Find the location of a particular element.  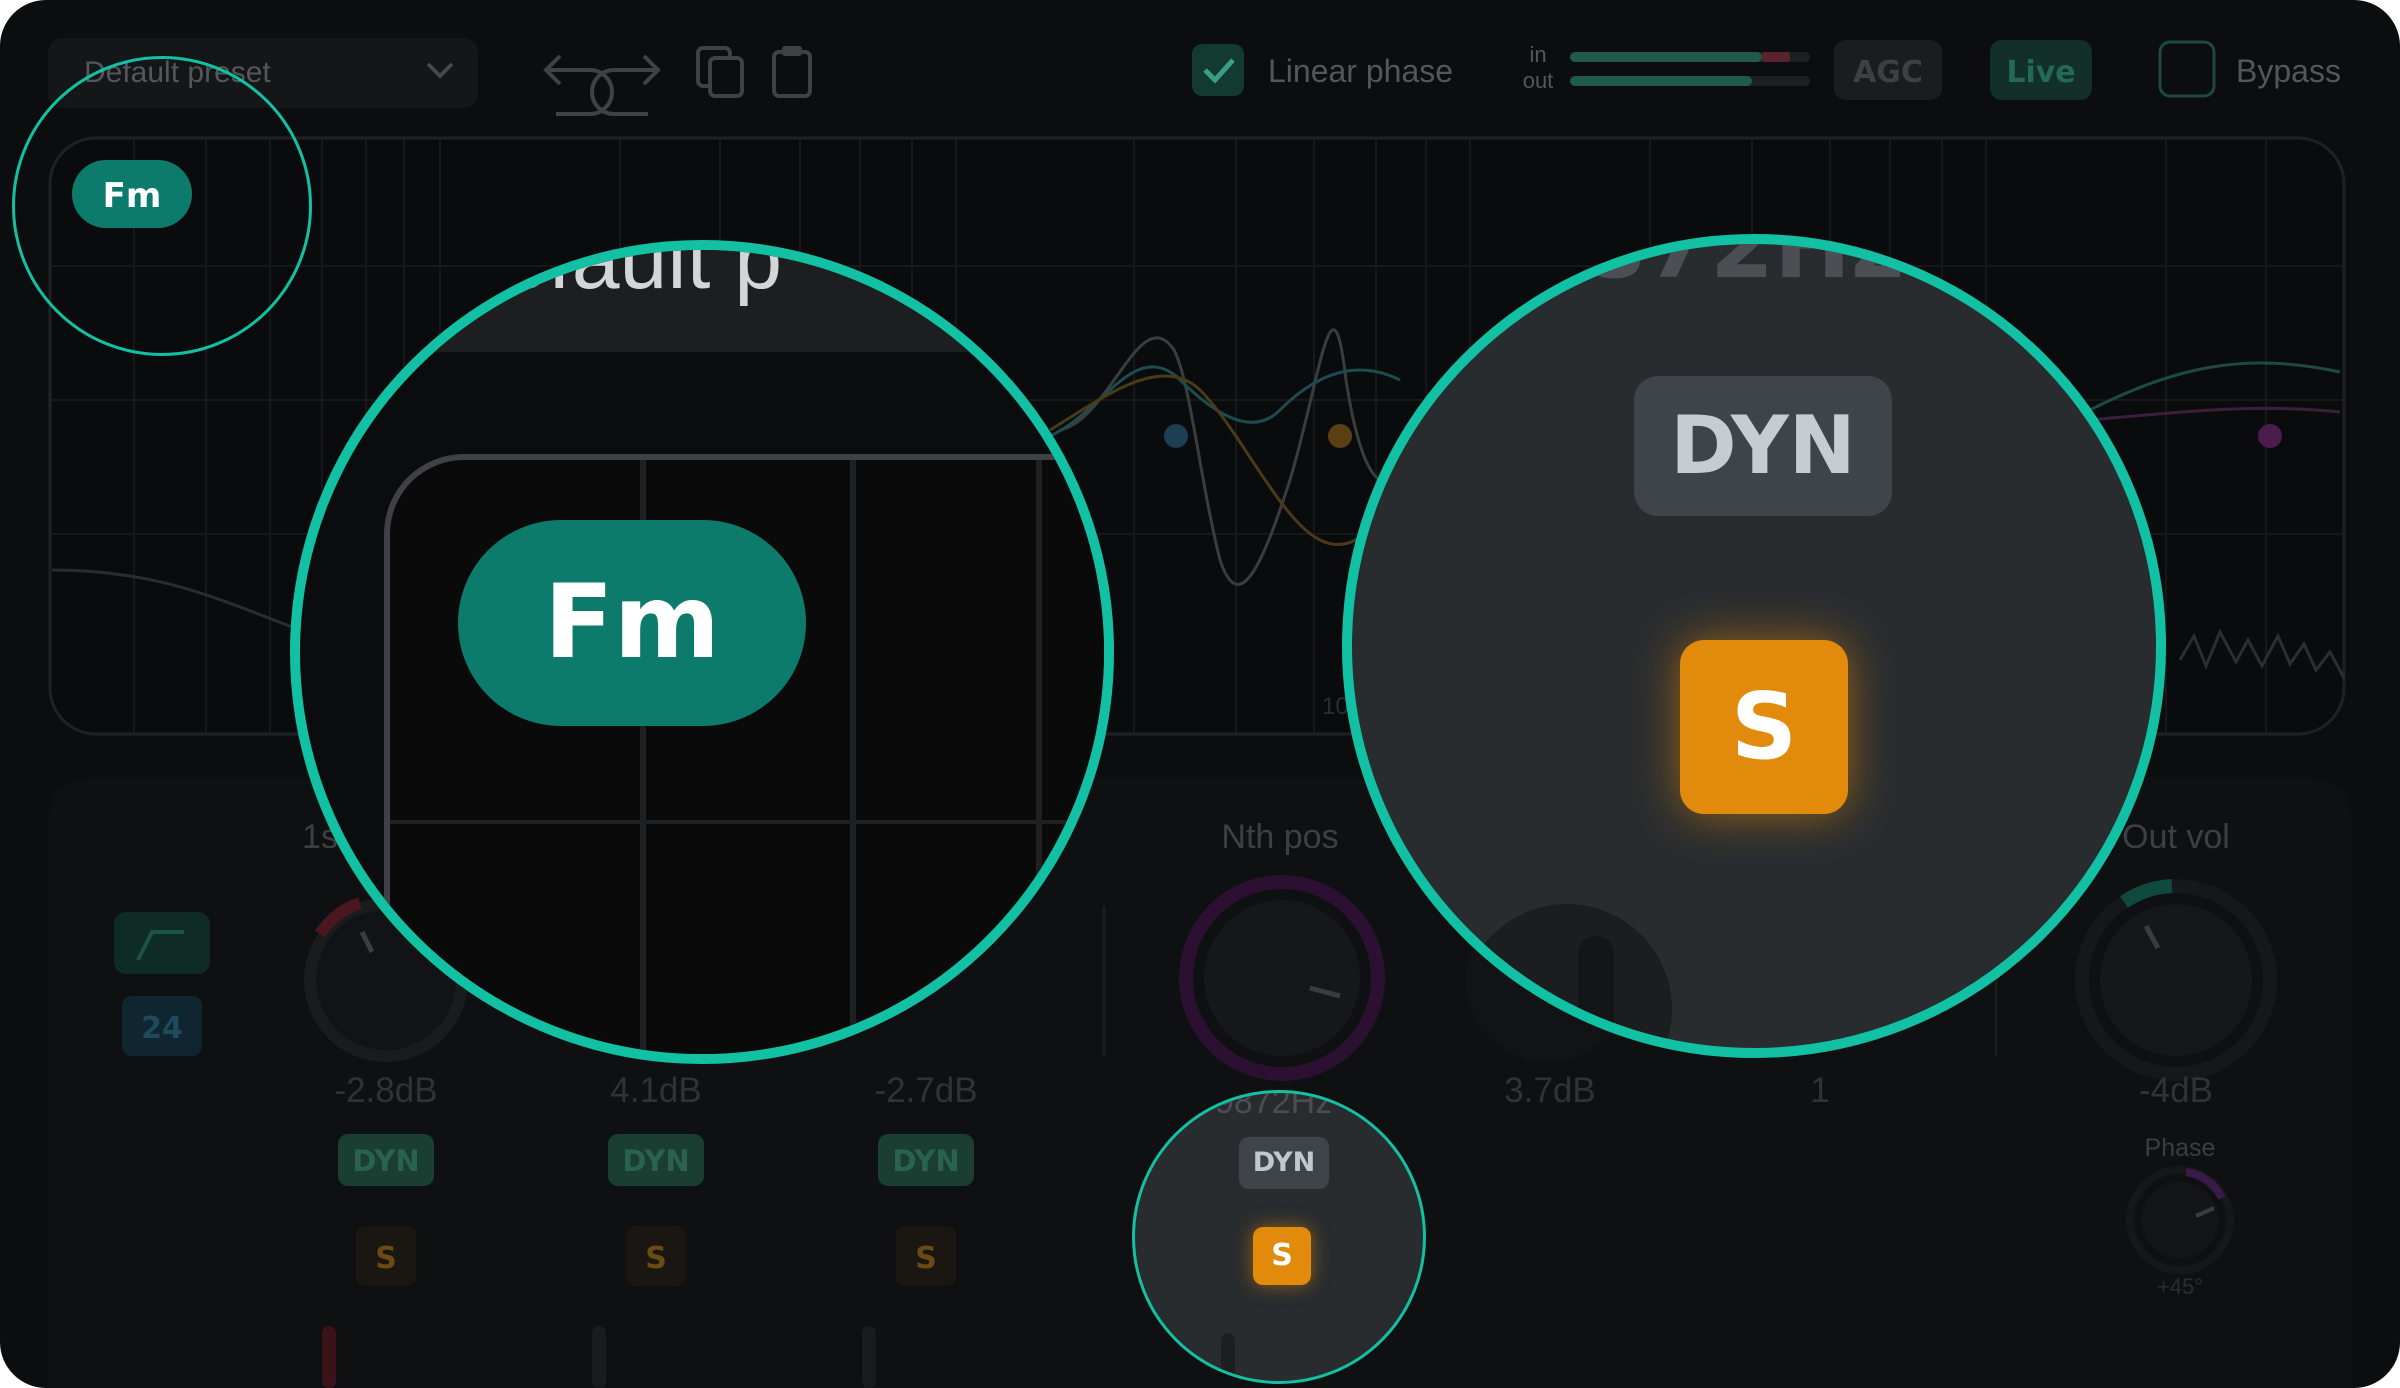

value-gain-5: 3.7dB is located at coordinates (1549, 1090).